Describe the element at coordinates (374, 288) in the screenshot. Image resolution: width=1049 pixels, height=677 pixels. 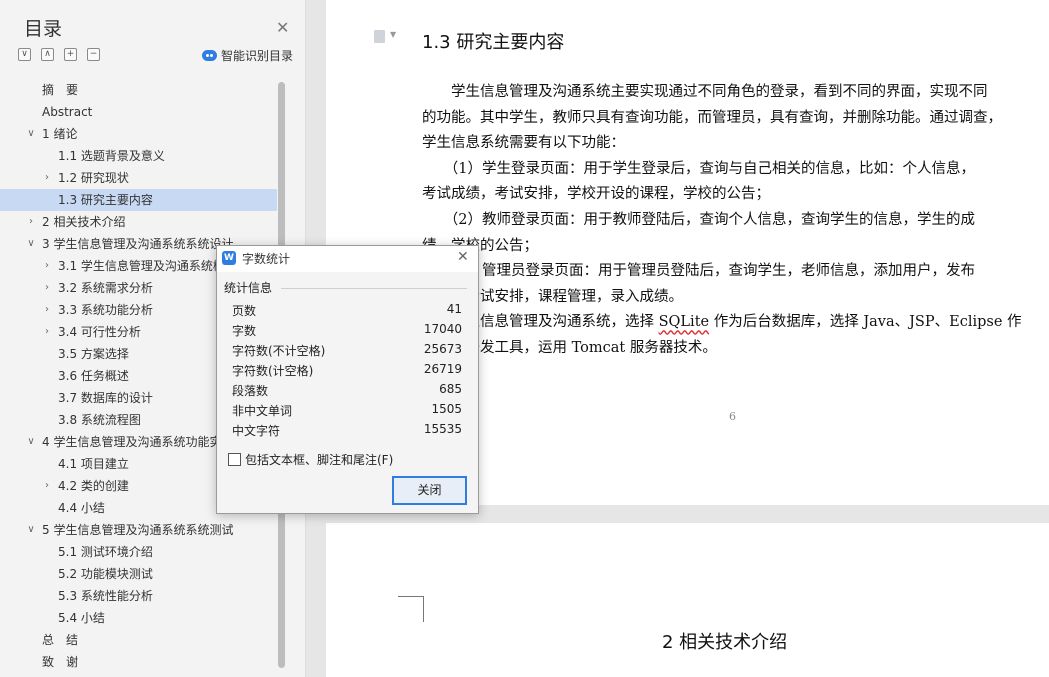
I see `group-divider` at that location.